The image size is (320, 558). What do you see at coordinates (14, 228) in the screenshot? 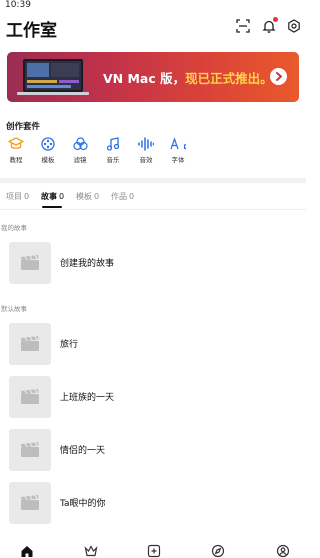
I see `my-stories-label: 我的故事` at bounding box center [14, 228].